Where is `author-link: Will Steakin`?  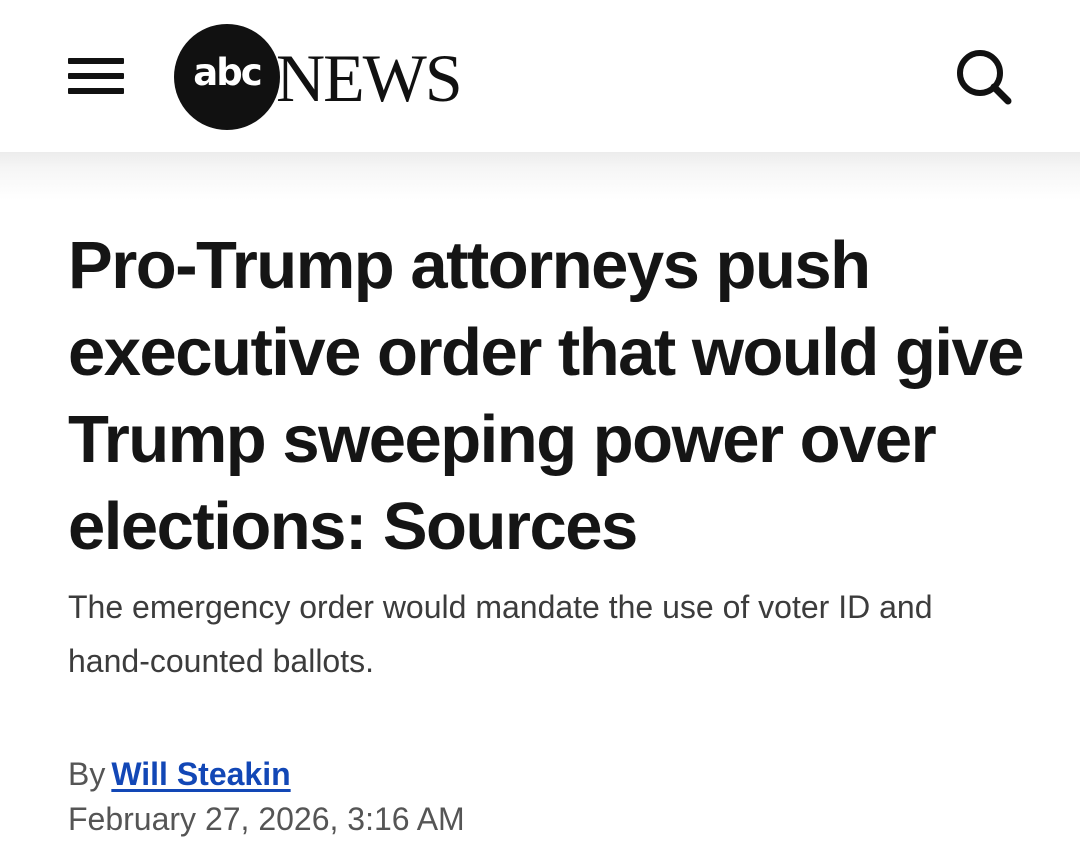
author-link: Will Steakin is located at coordinates (200, 774).